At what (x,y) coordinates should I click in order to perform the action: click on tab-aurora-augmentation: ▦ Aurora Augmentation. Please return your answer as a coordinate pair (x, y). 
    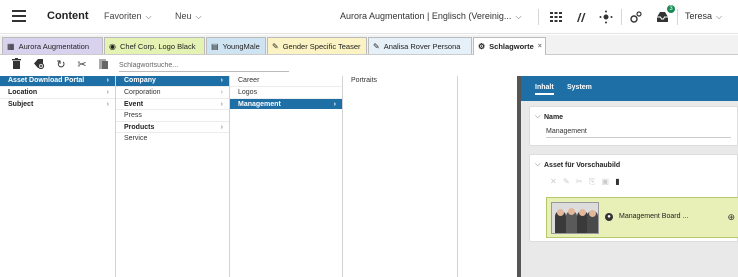
    Looking at the image, I should click on (52, 45).